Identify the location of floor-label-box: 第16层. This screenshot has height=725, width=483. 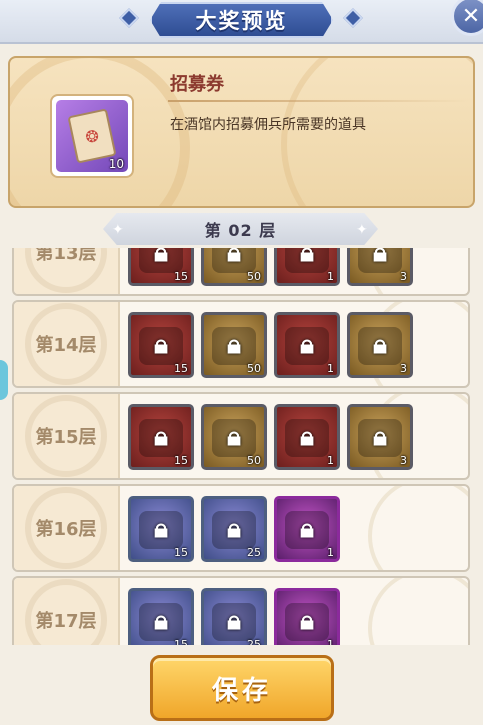
(67, 528).